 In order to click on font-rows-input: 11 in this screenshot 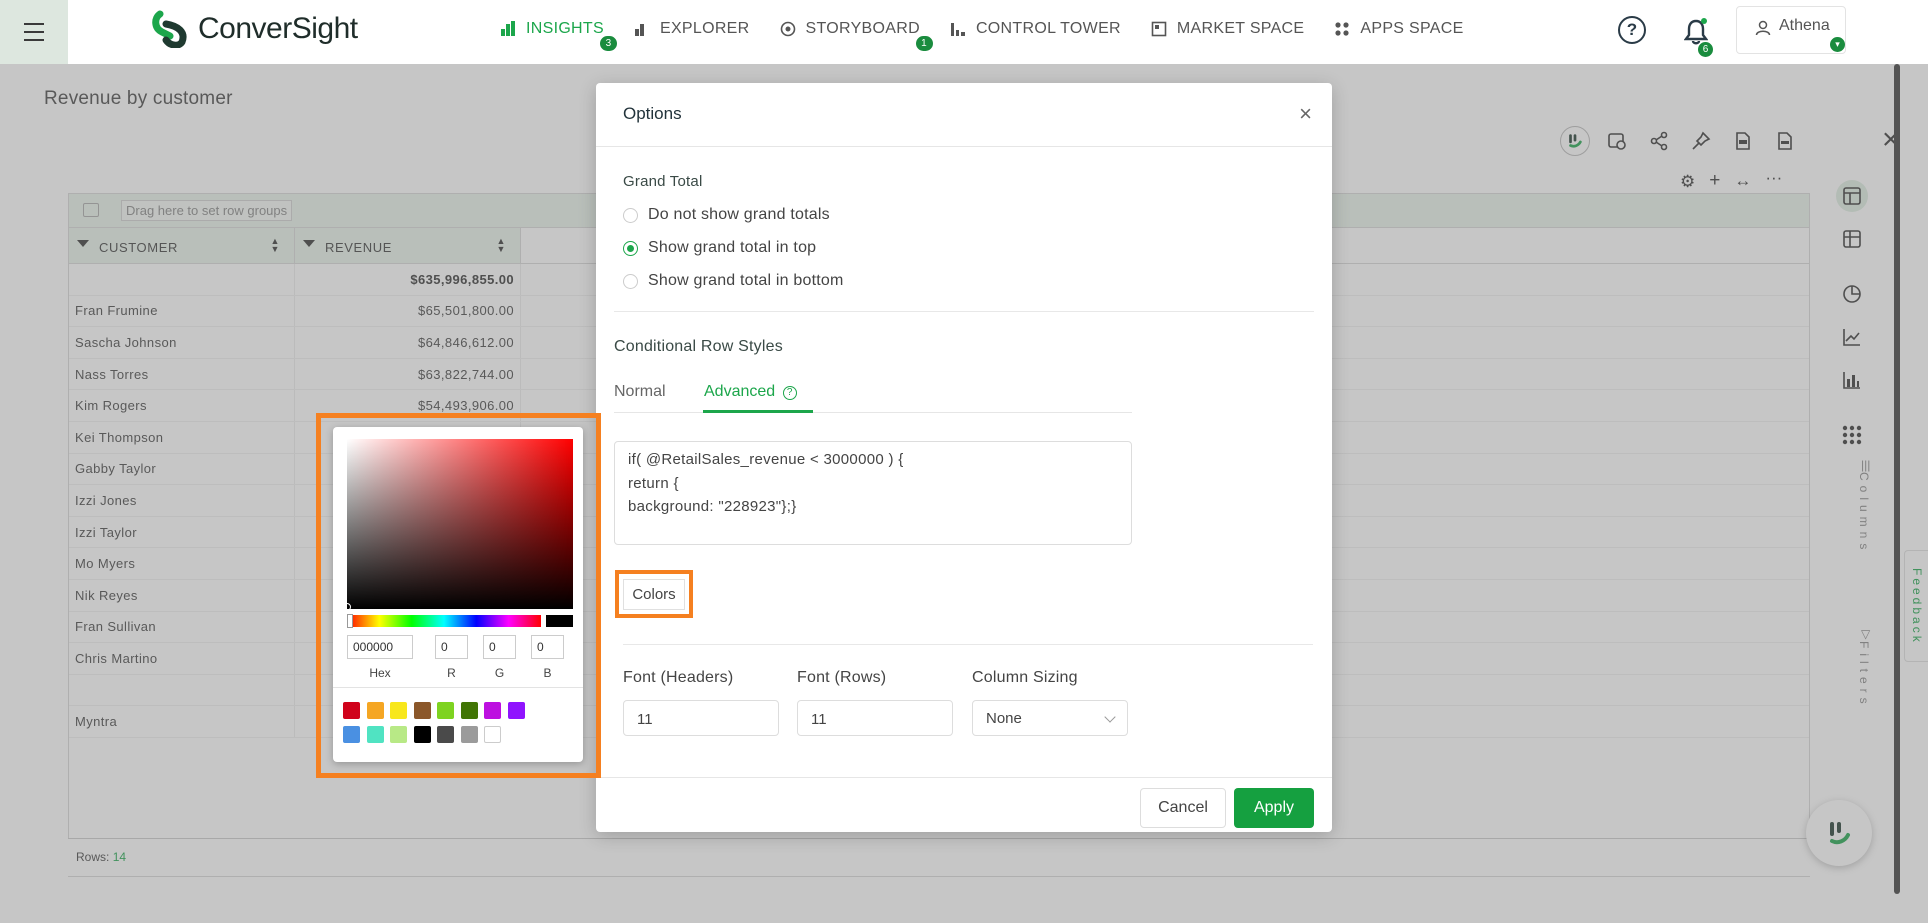, I will do `click(875, 718)`.